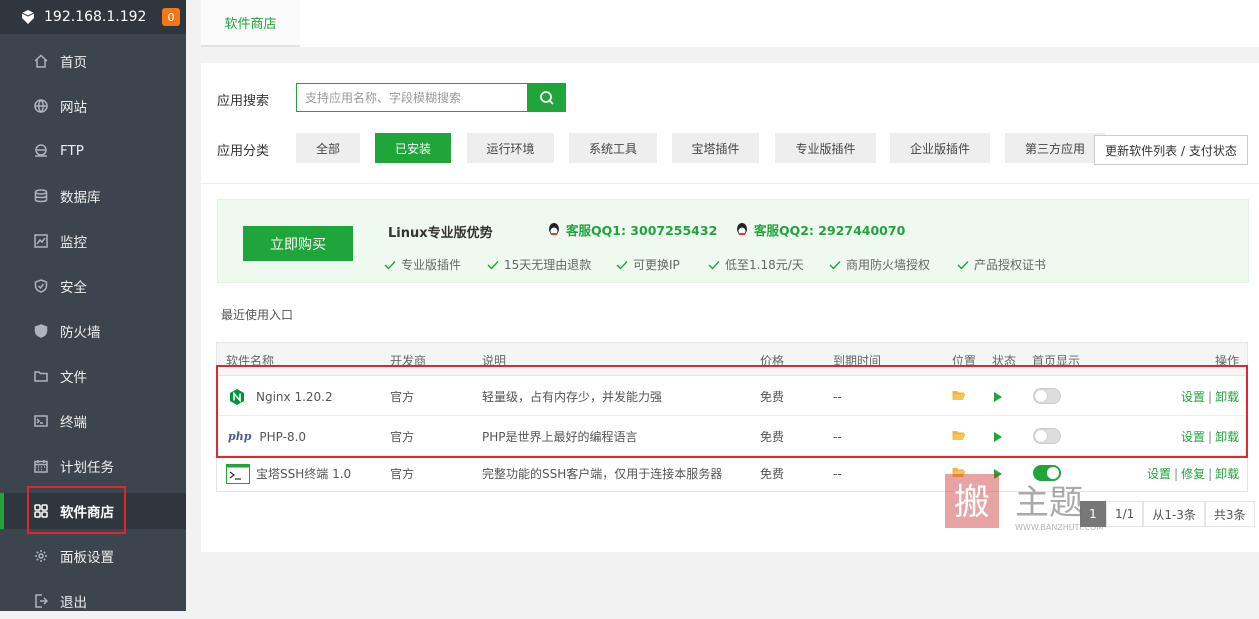  Describe the element at coordinates (41, 421) in the screenshot. I see `terminal-icon` at that location.